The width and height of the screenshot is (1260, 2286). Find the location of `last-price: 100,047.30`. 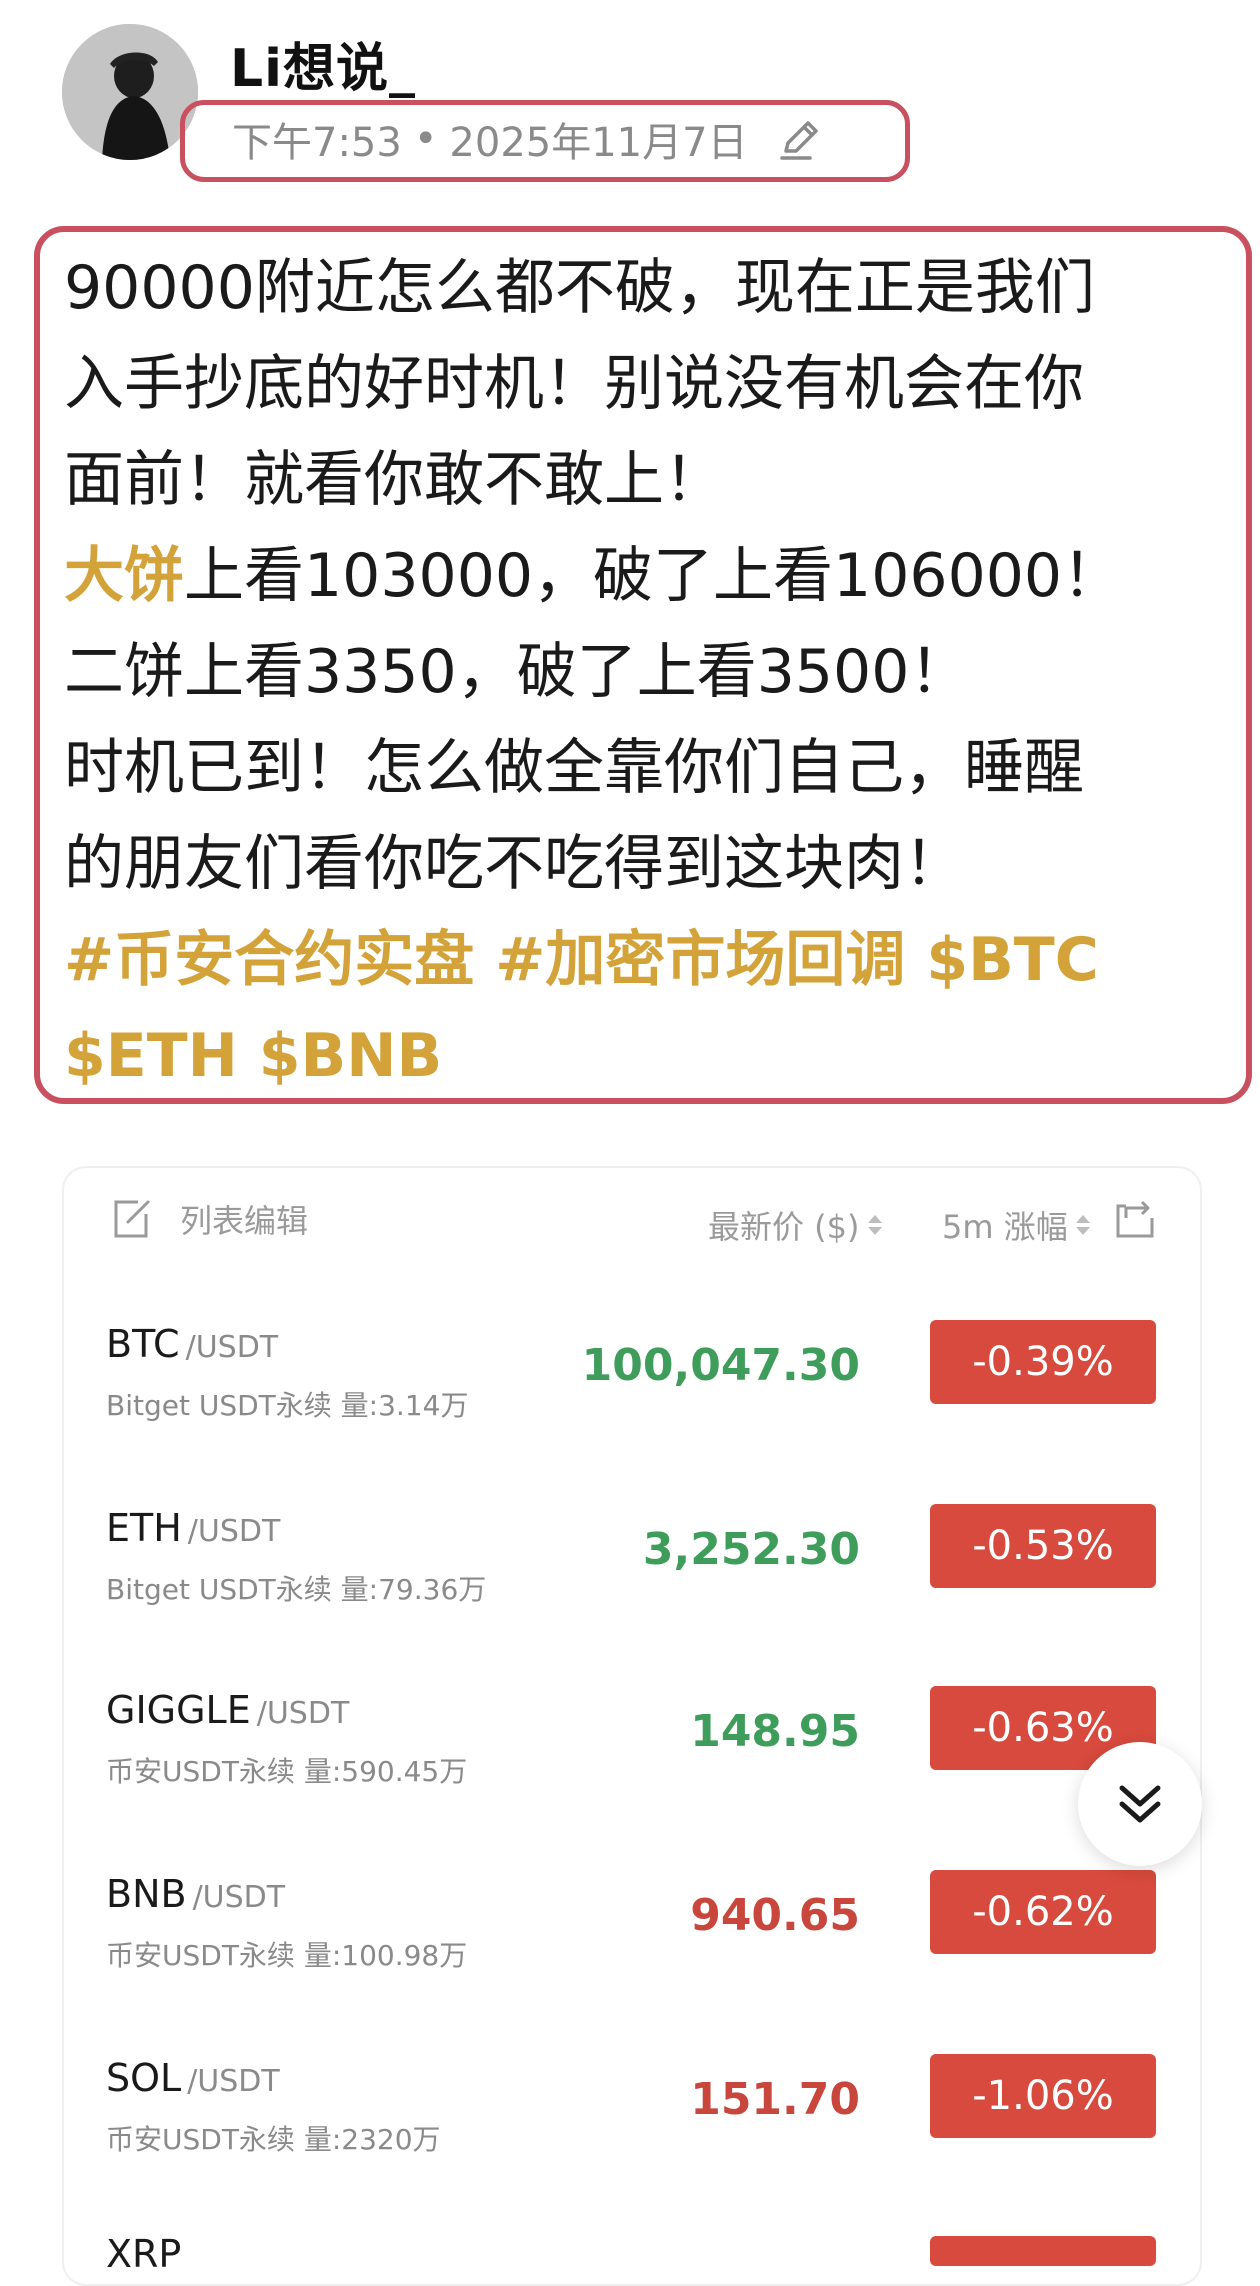

last-price: 100,047.30 is located at coordinates (720, 1365).